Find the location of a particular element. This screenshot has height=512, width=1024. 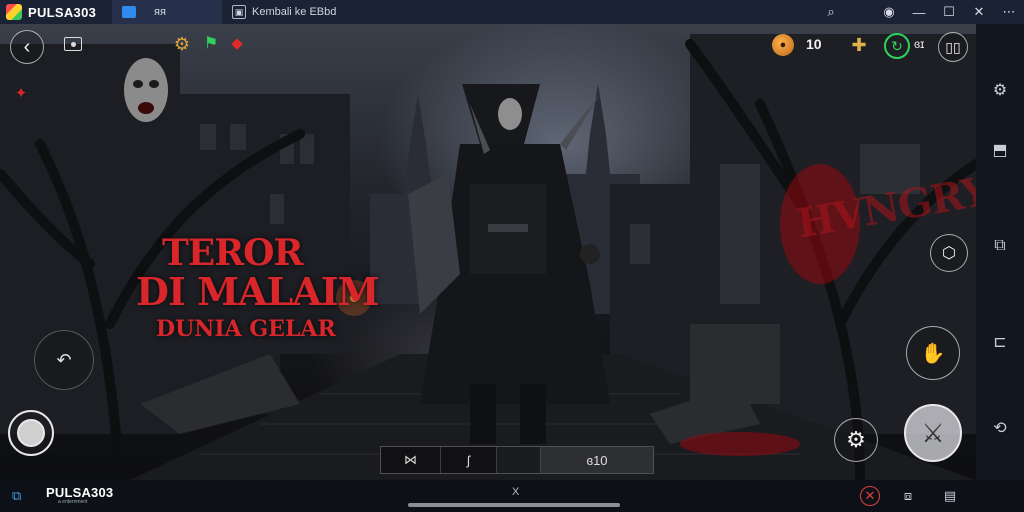

grab-button: ✋ is located at coordinates (933, 353).